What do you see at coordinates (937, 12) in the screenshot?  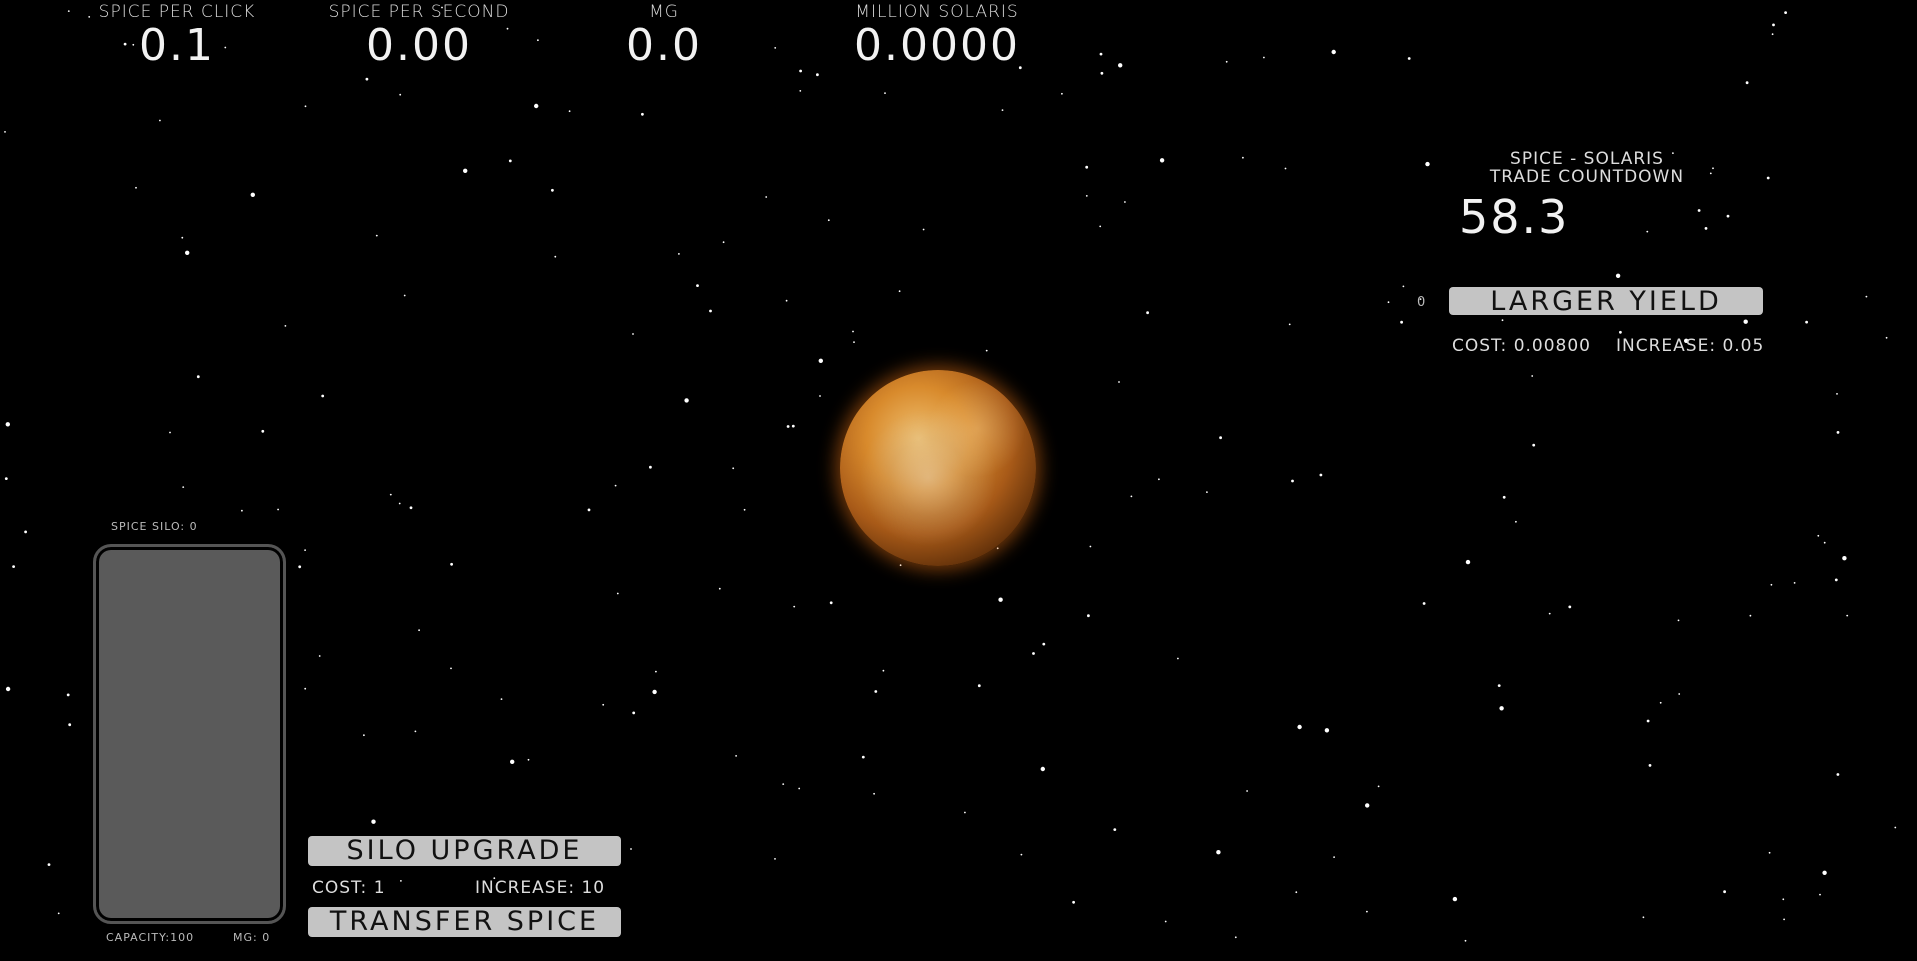 I see `stat-label: MILLION SOLARIS` at bounding box center [937, 12].